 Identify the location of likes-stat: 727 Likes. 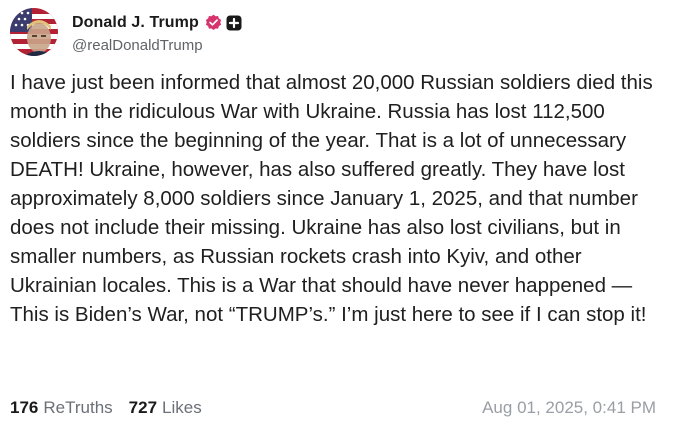
(165, 408).